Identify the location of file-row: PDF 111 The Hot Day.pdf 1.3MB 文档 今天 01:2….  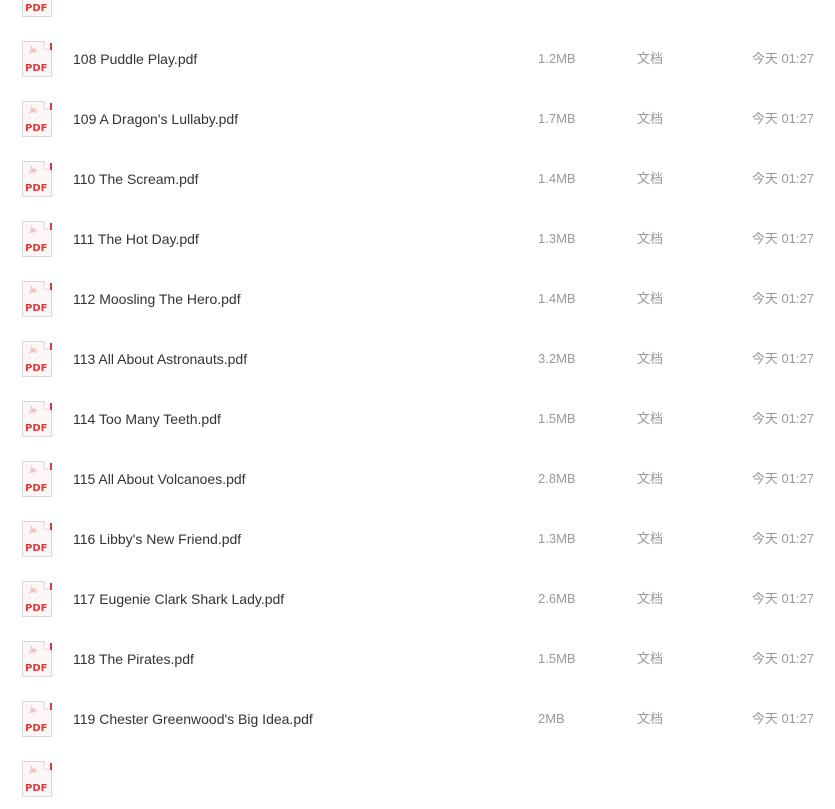
(417, 239).